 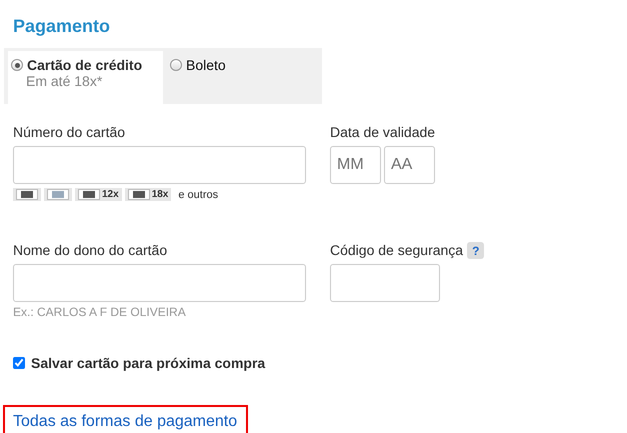 What do you see at coordinates (19, 363) in the screenshot?
I see `checkbox` at bounding box center [19, 363].